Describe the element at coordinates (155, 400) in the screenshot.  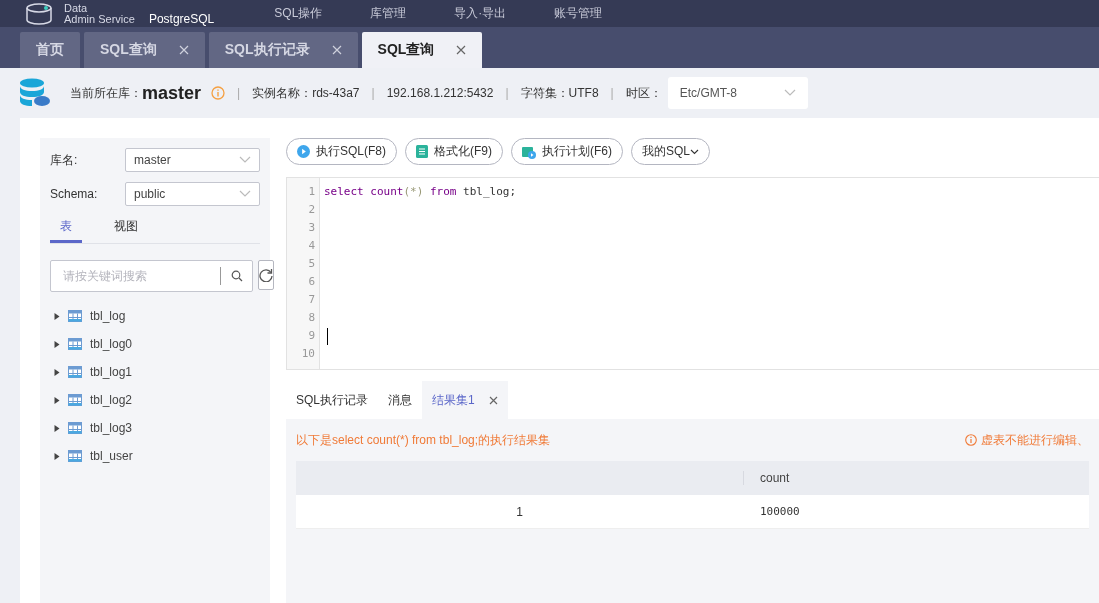
I see `table-tree-item: tbl_log2` at that location.